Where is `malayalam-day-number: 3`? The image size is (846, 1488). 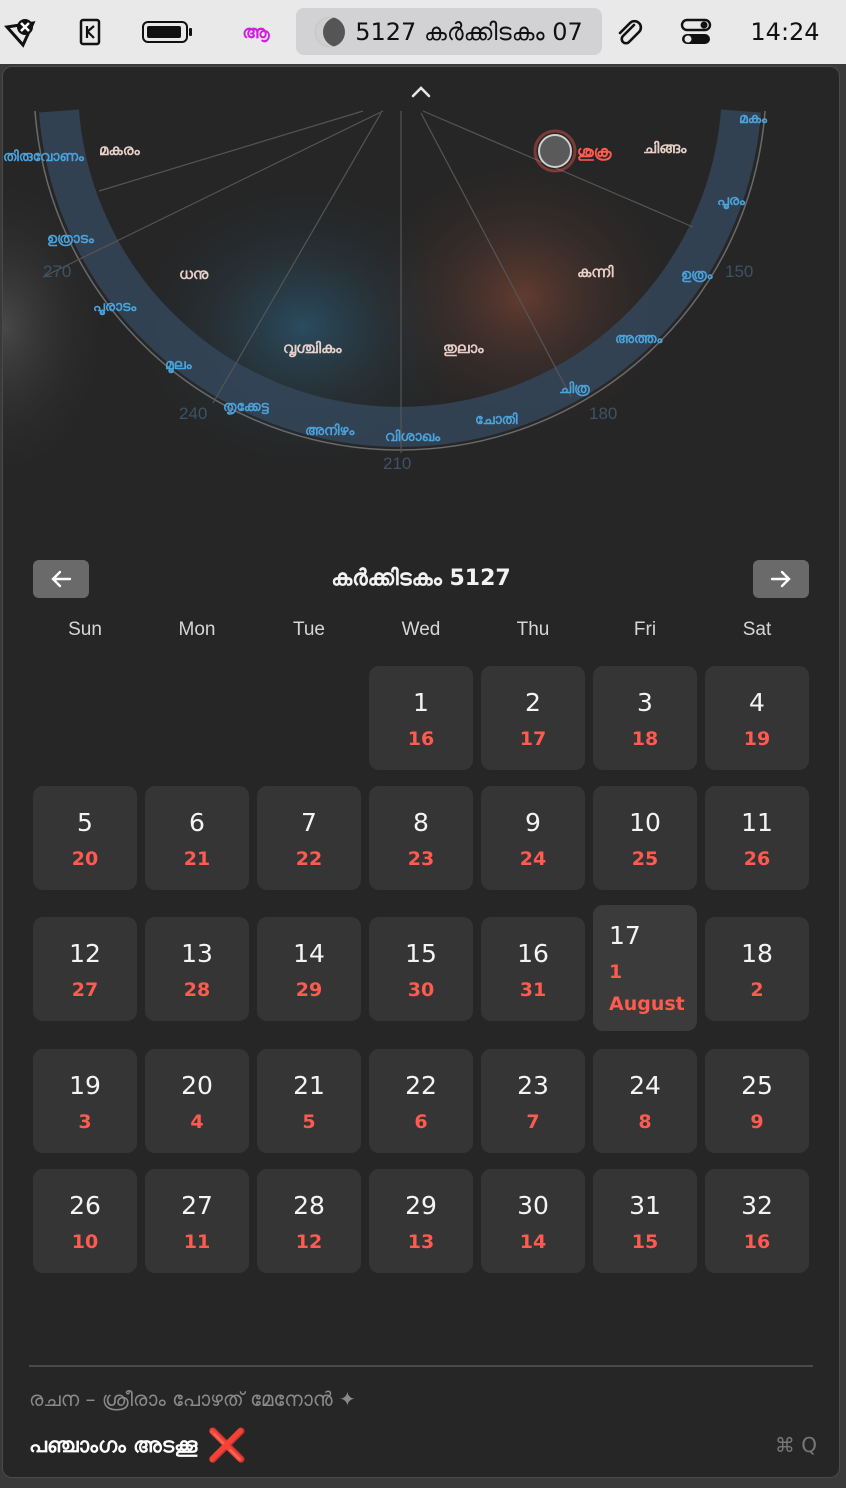 malayalam-day-number: 3 is located at coordinates (645, 702).